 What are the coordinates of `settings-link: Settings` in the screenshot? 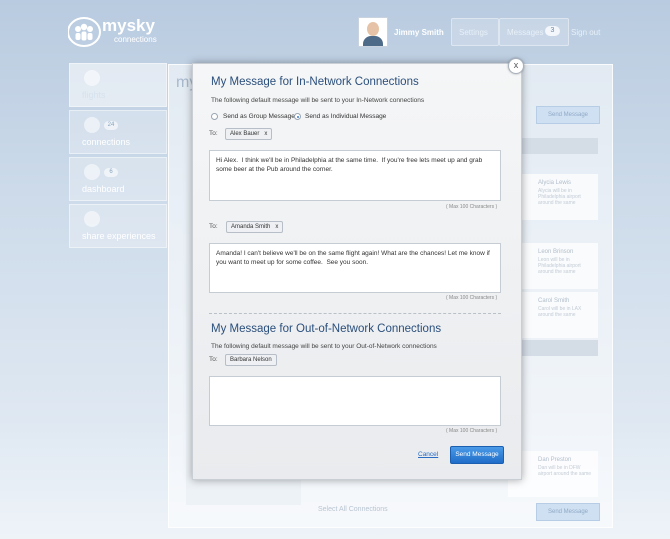 It's located at (473, 32).